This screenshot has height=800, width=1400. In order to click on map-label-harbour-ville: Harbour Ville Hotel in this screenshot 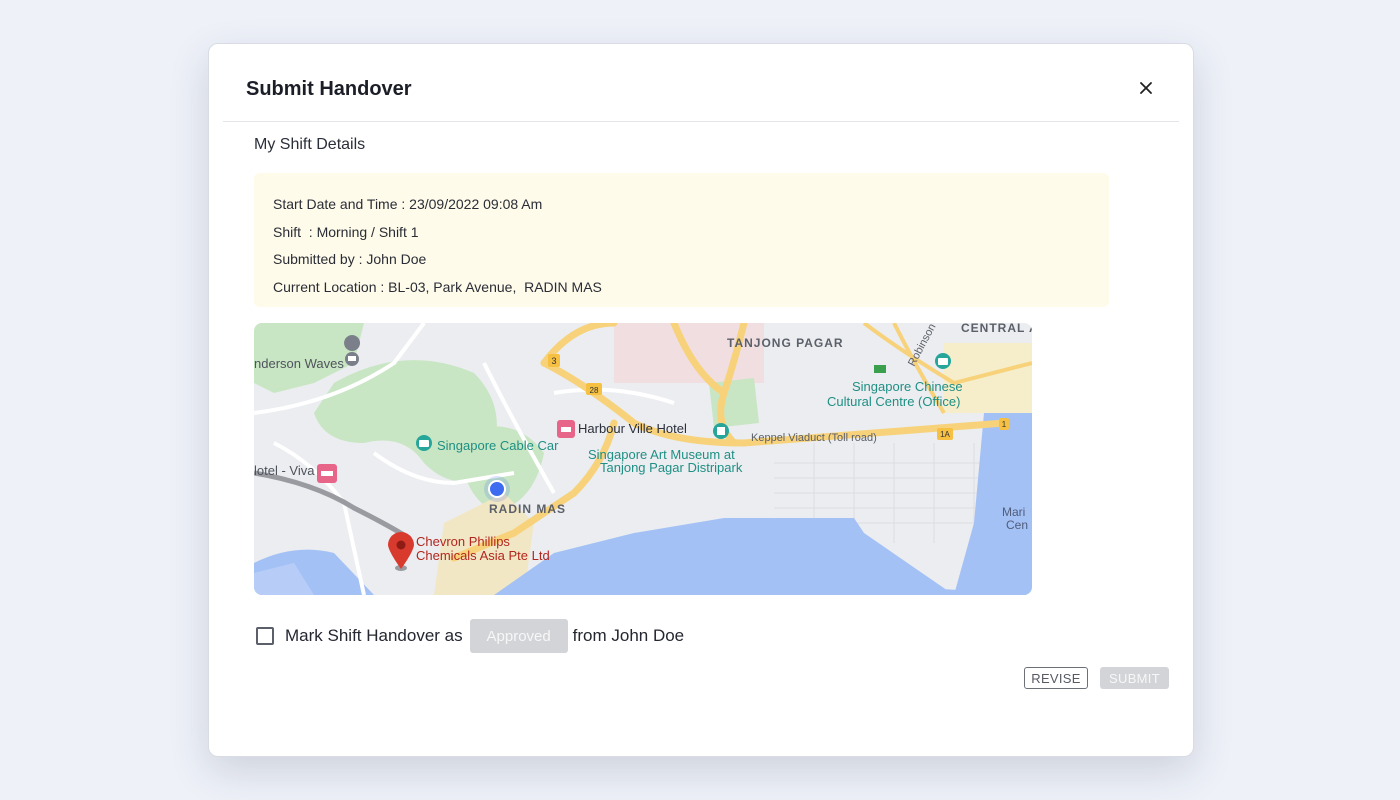, I will do `click(632, 428)`.